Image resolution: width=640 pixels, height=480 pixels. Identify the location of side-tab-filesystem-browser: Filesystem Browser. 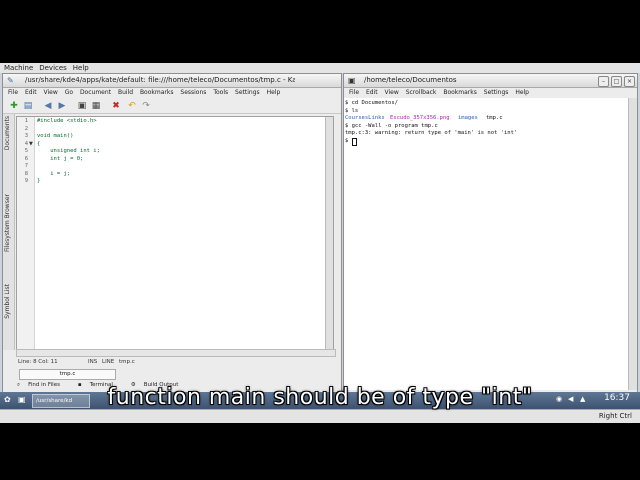
(8, 223).